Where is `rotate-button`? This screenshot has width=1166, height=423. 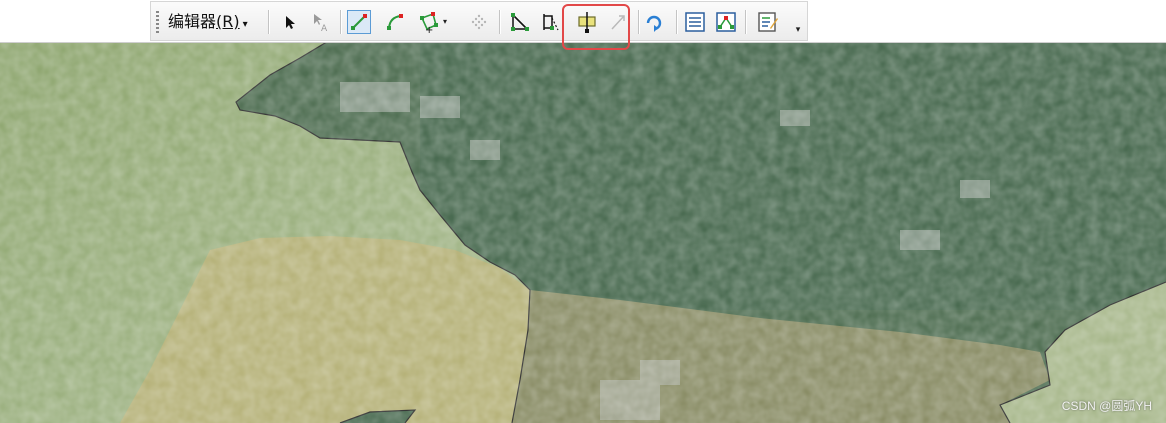 rotate-button is located at coordinates (654, 22).